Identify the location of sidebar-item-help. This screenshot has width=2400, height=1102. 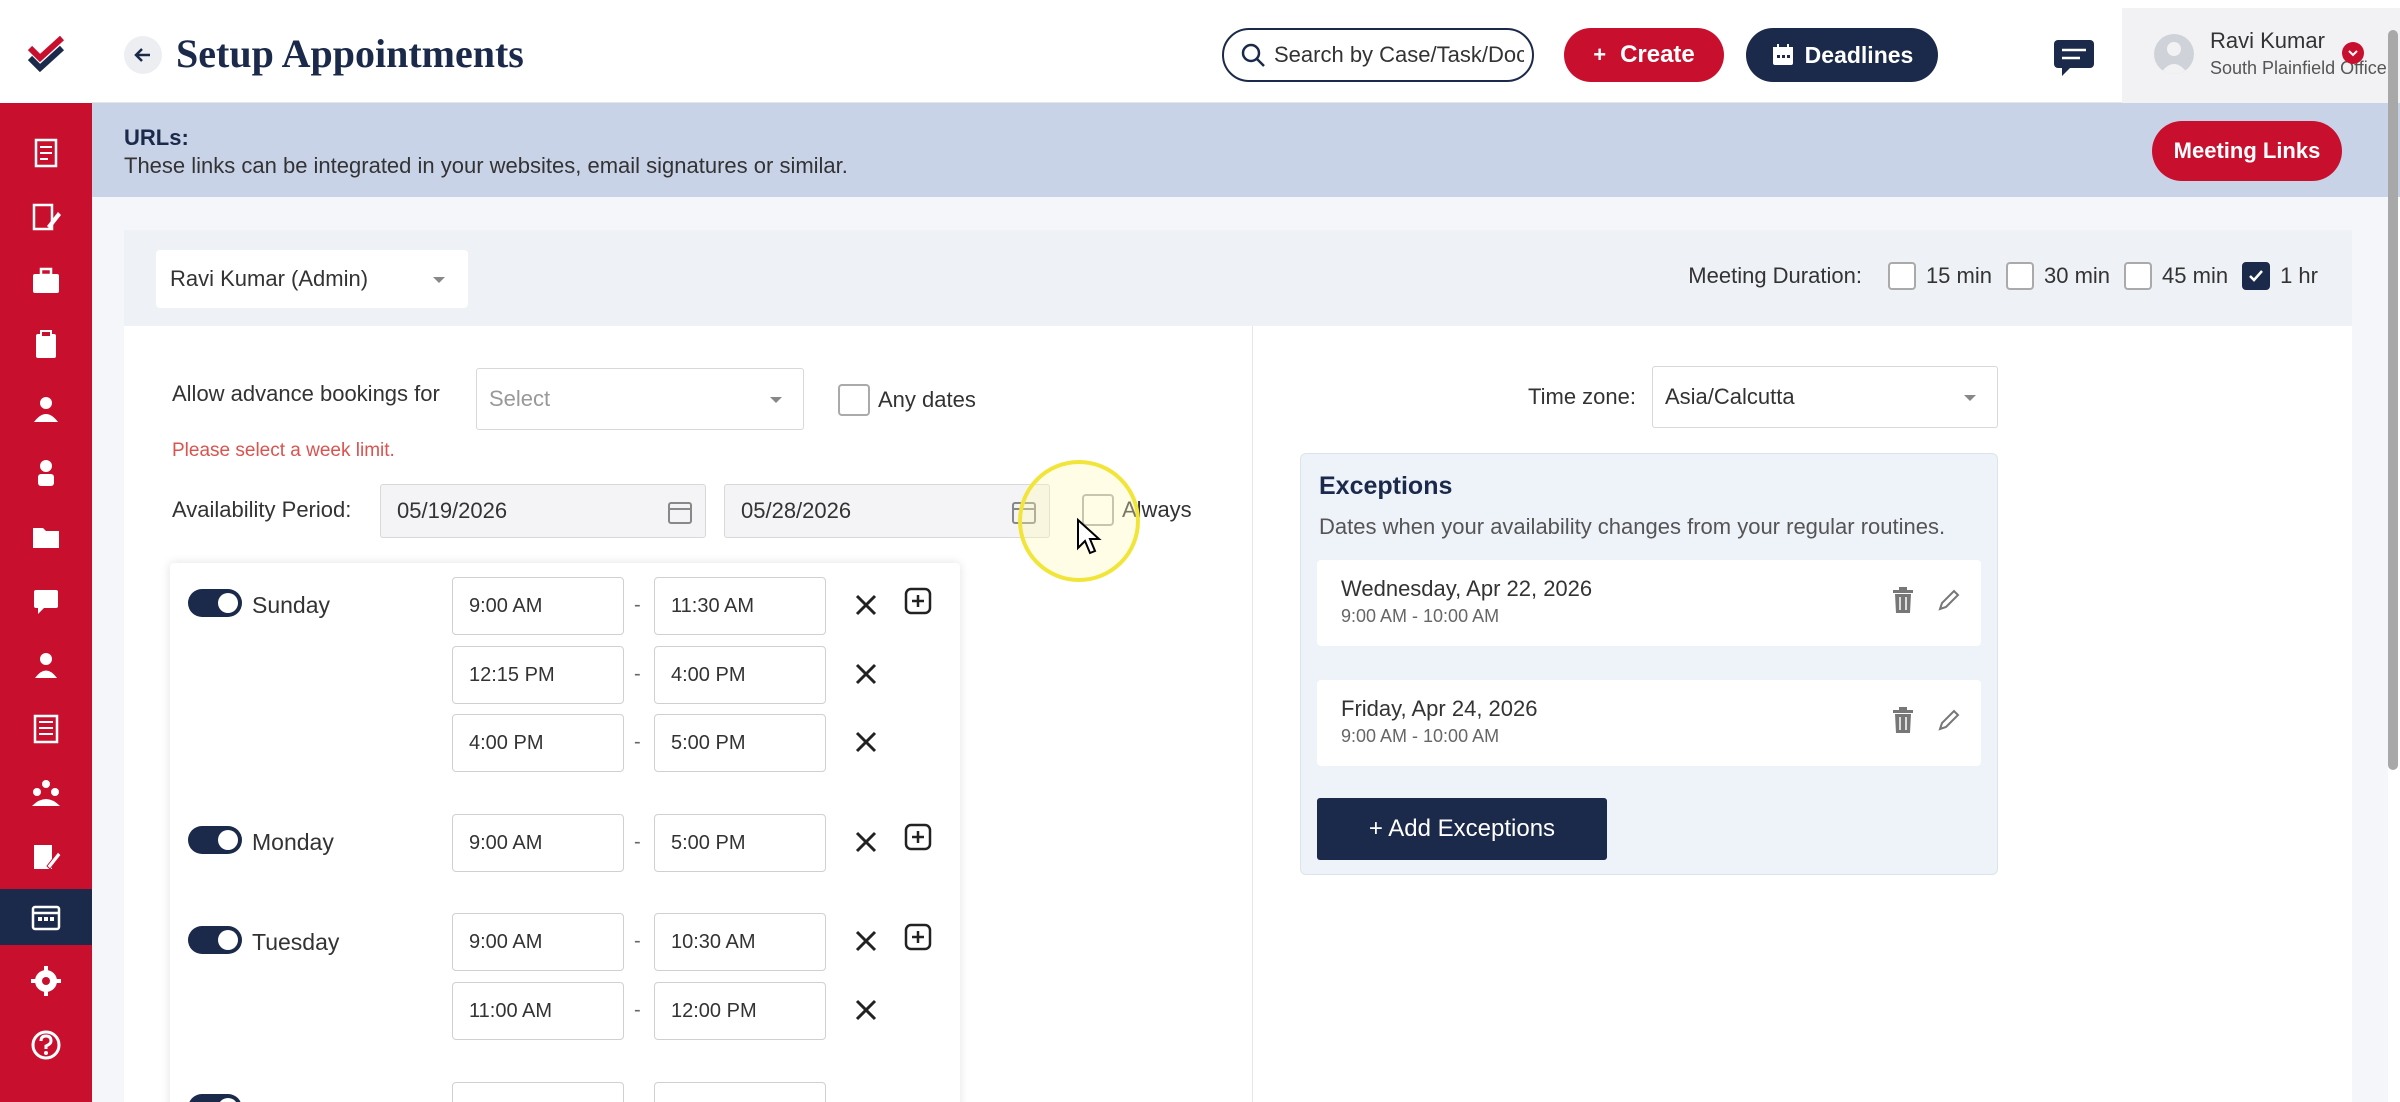
(46, 1045).